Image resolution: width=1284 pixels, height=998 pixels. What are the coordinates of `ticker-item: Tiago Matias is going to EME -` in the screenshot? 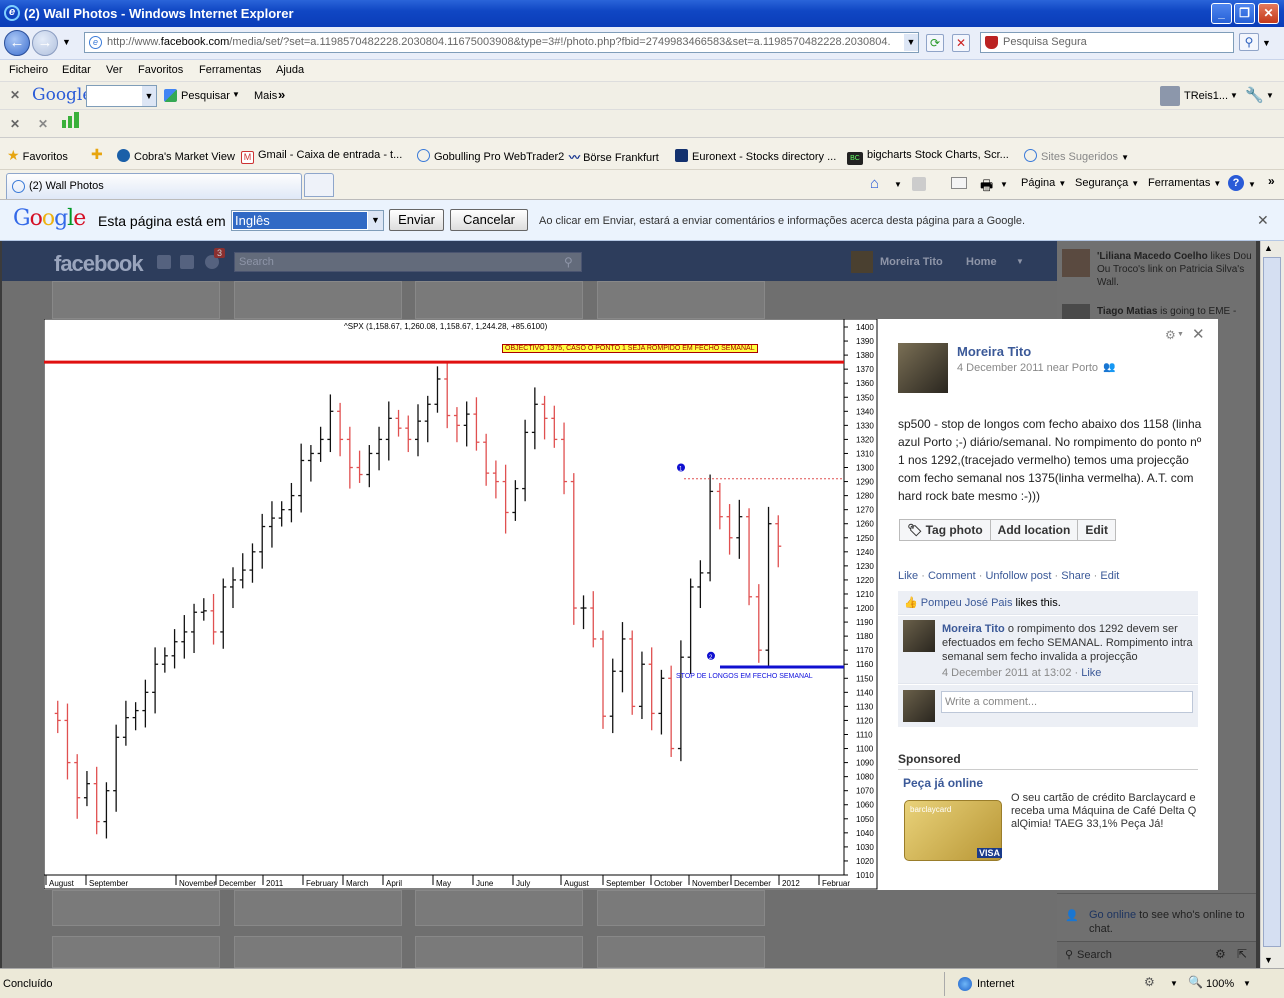 It's located at (1175, 311).